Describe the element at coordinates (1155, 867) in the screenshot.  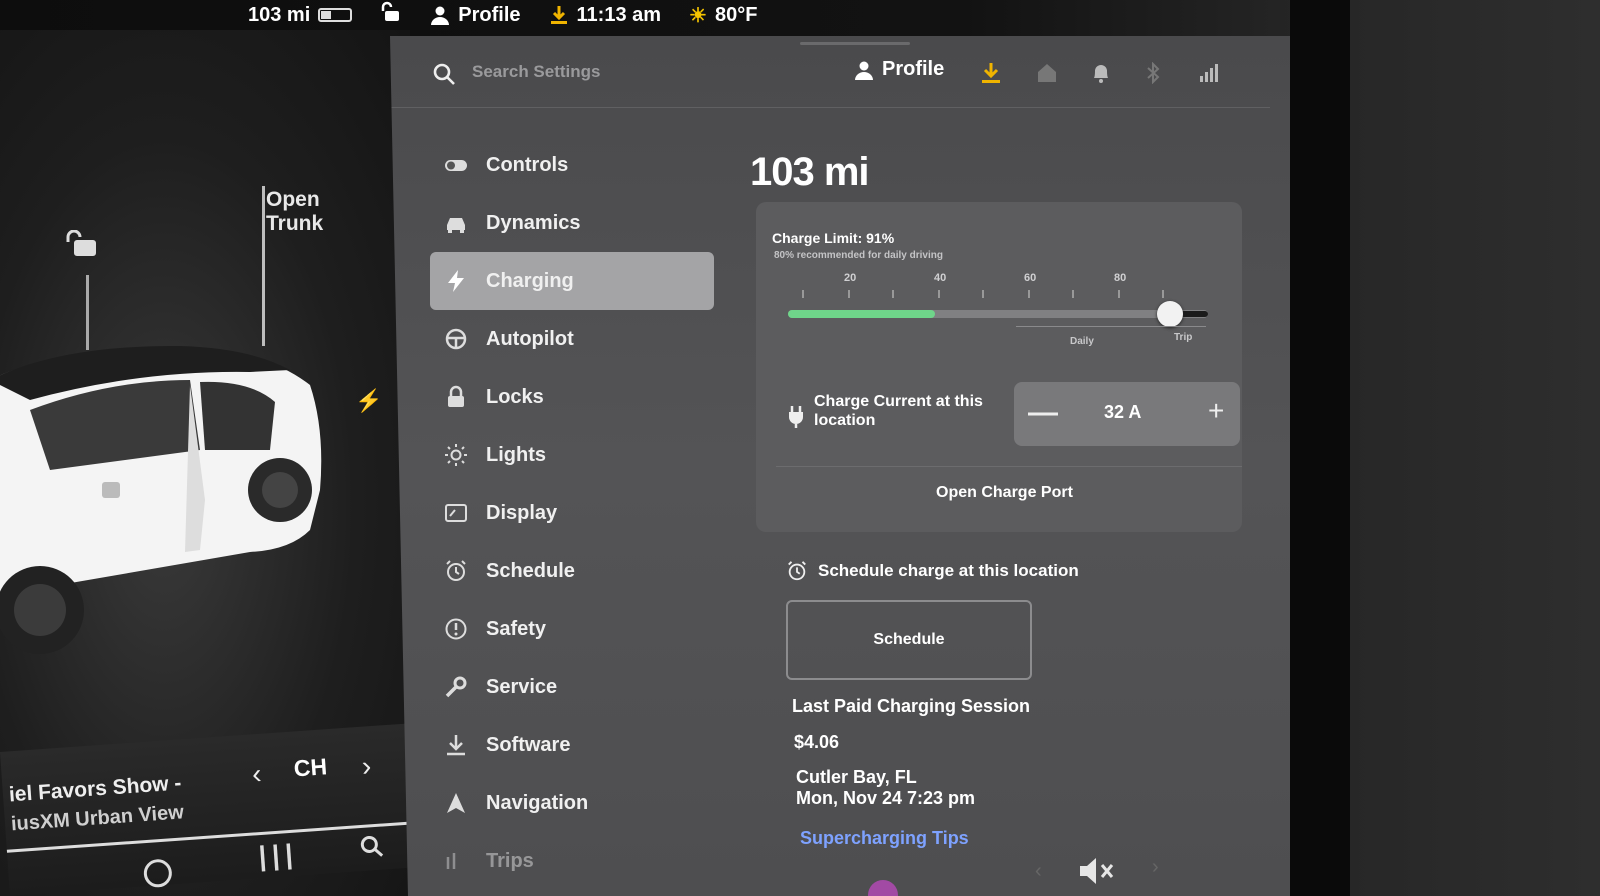
I see `volume-up-chevron-icon: ›` at that location.